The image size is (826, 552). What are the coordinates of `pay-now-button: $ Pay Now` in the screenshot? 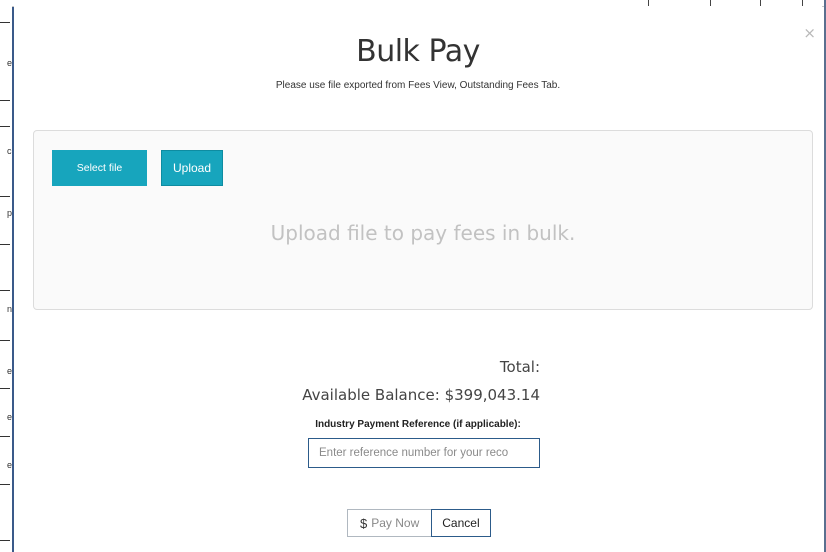 It's located at (389, 523).